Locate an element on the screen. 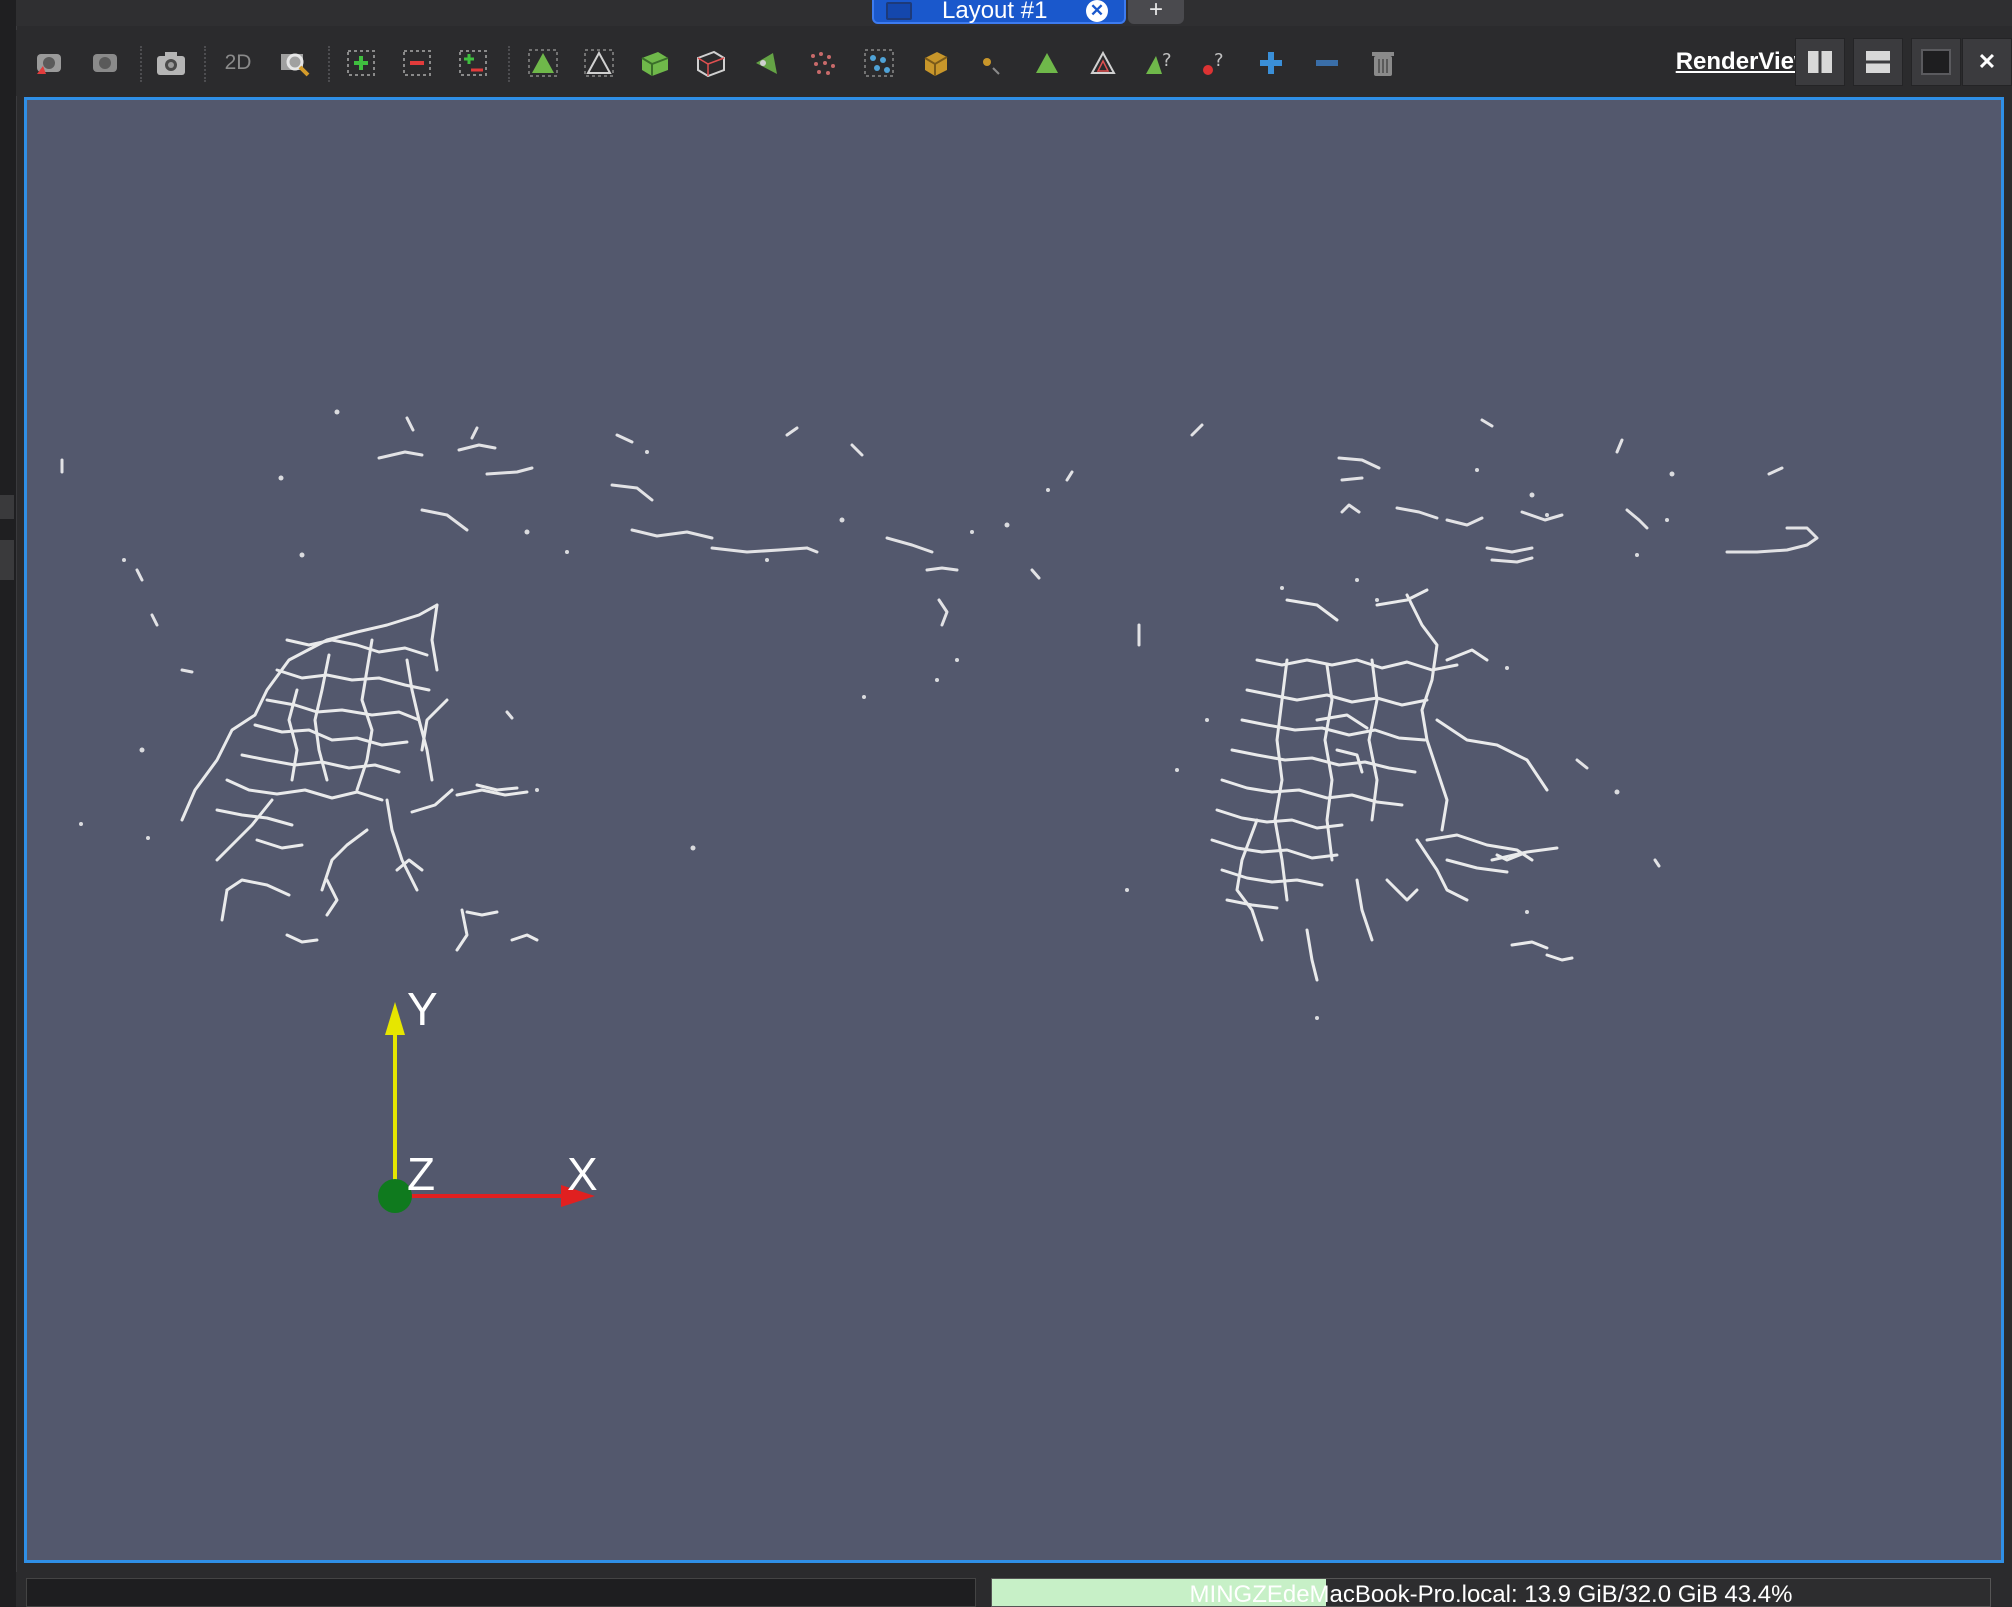 The image size is (2012, 1607). x-axis-label: X is located at coordinates (582, 1174).